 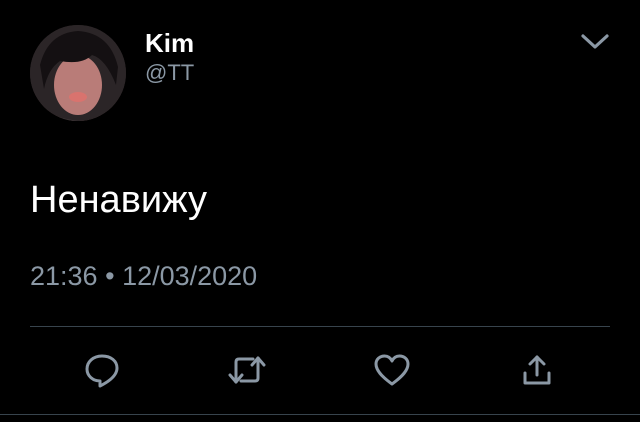 What do you see at coordinates (169, 43) in the screenshot?
I see `display-name: Kim` at bounding box center [169, 43].